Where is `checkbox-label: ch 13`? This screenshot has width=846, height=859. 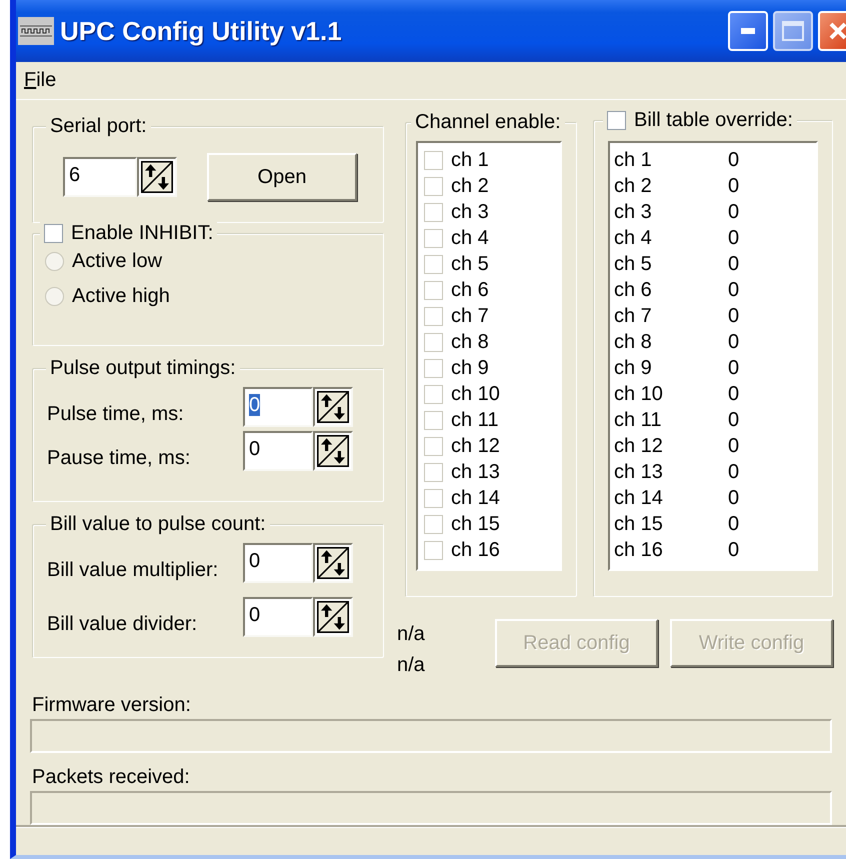
checkbox-label: ch 13 is located at coordinates (475, 472).